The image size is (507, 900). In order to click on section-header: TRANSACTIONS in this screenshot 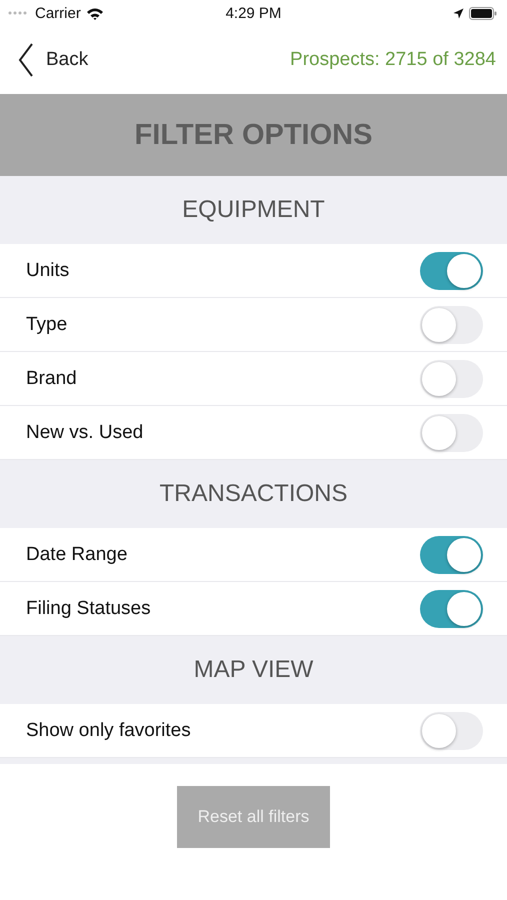, I will do `click(253, 494)`.